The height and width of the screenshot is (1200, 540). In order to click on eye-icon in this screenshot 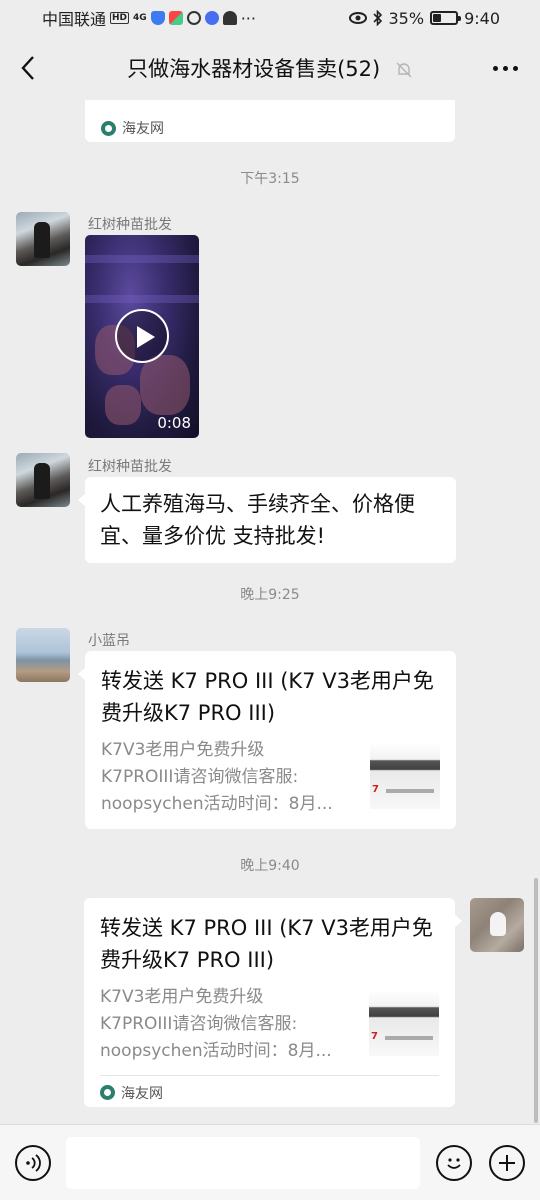, I will do `click(357, 18)`.